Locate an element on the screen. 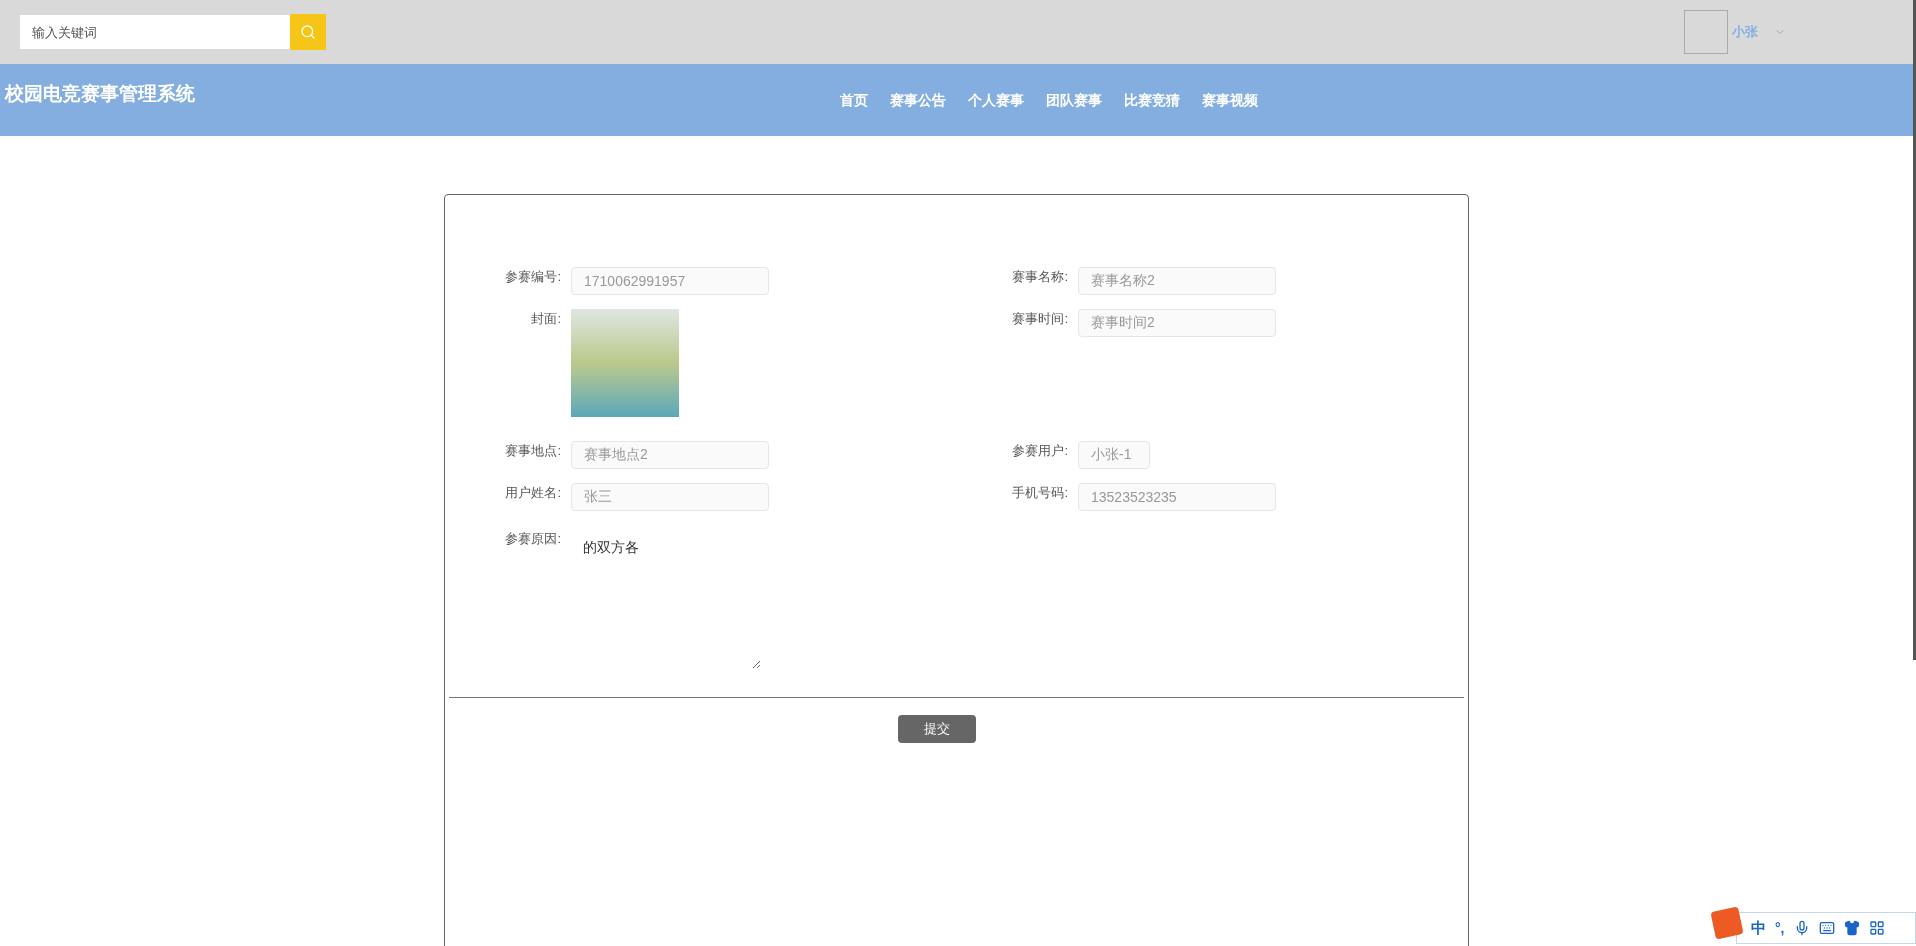  ime-mode: 中 is located at coordinates (1758, 928).